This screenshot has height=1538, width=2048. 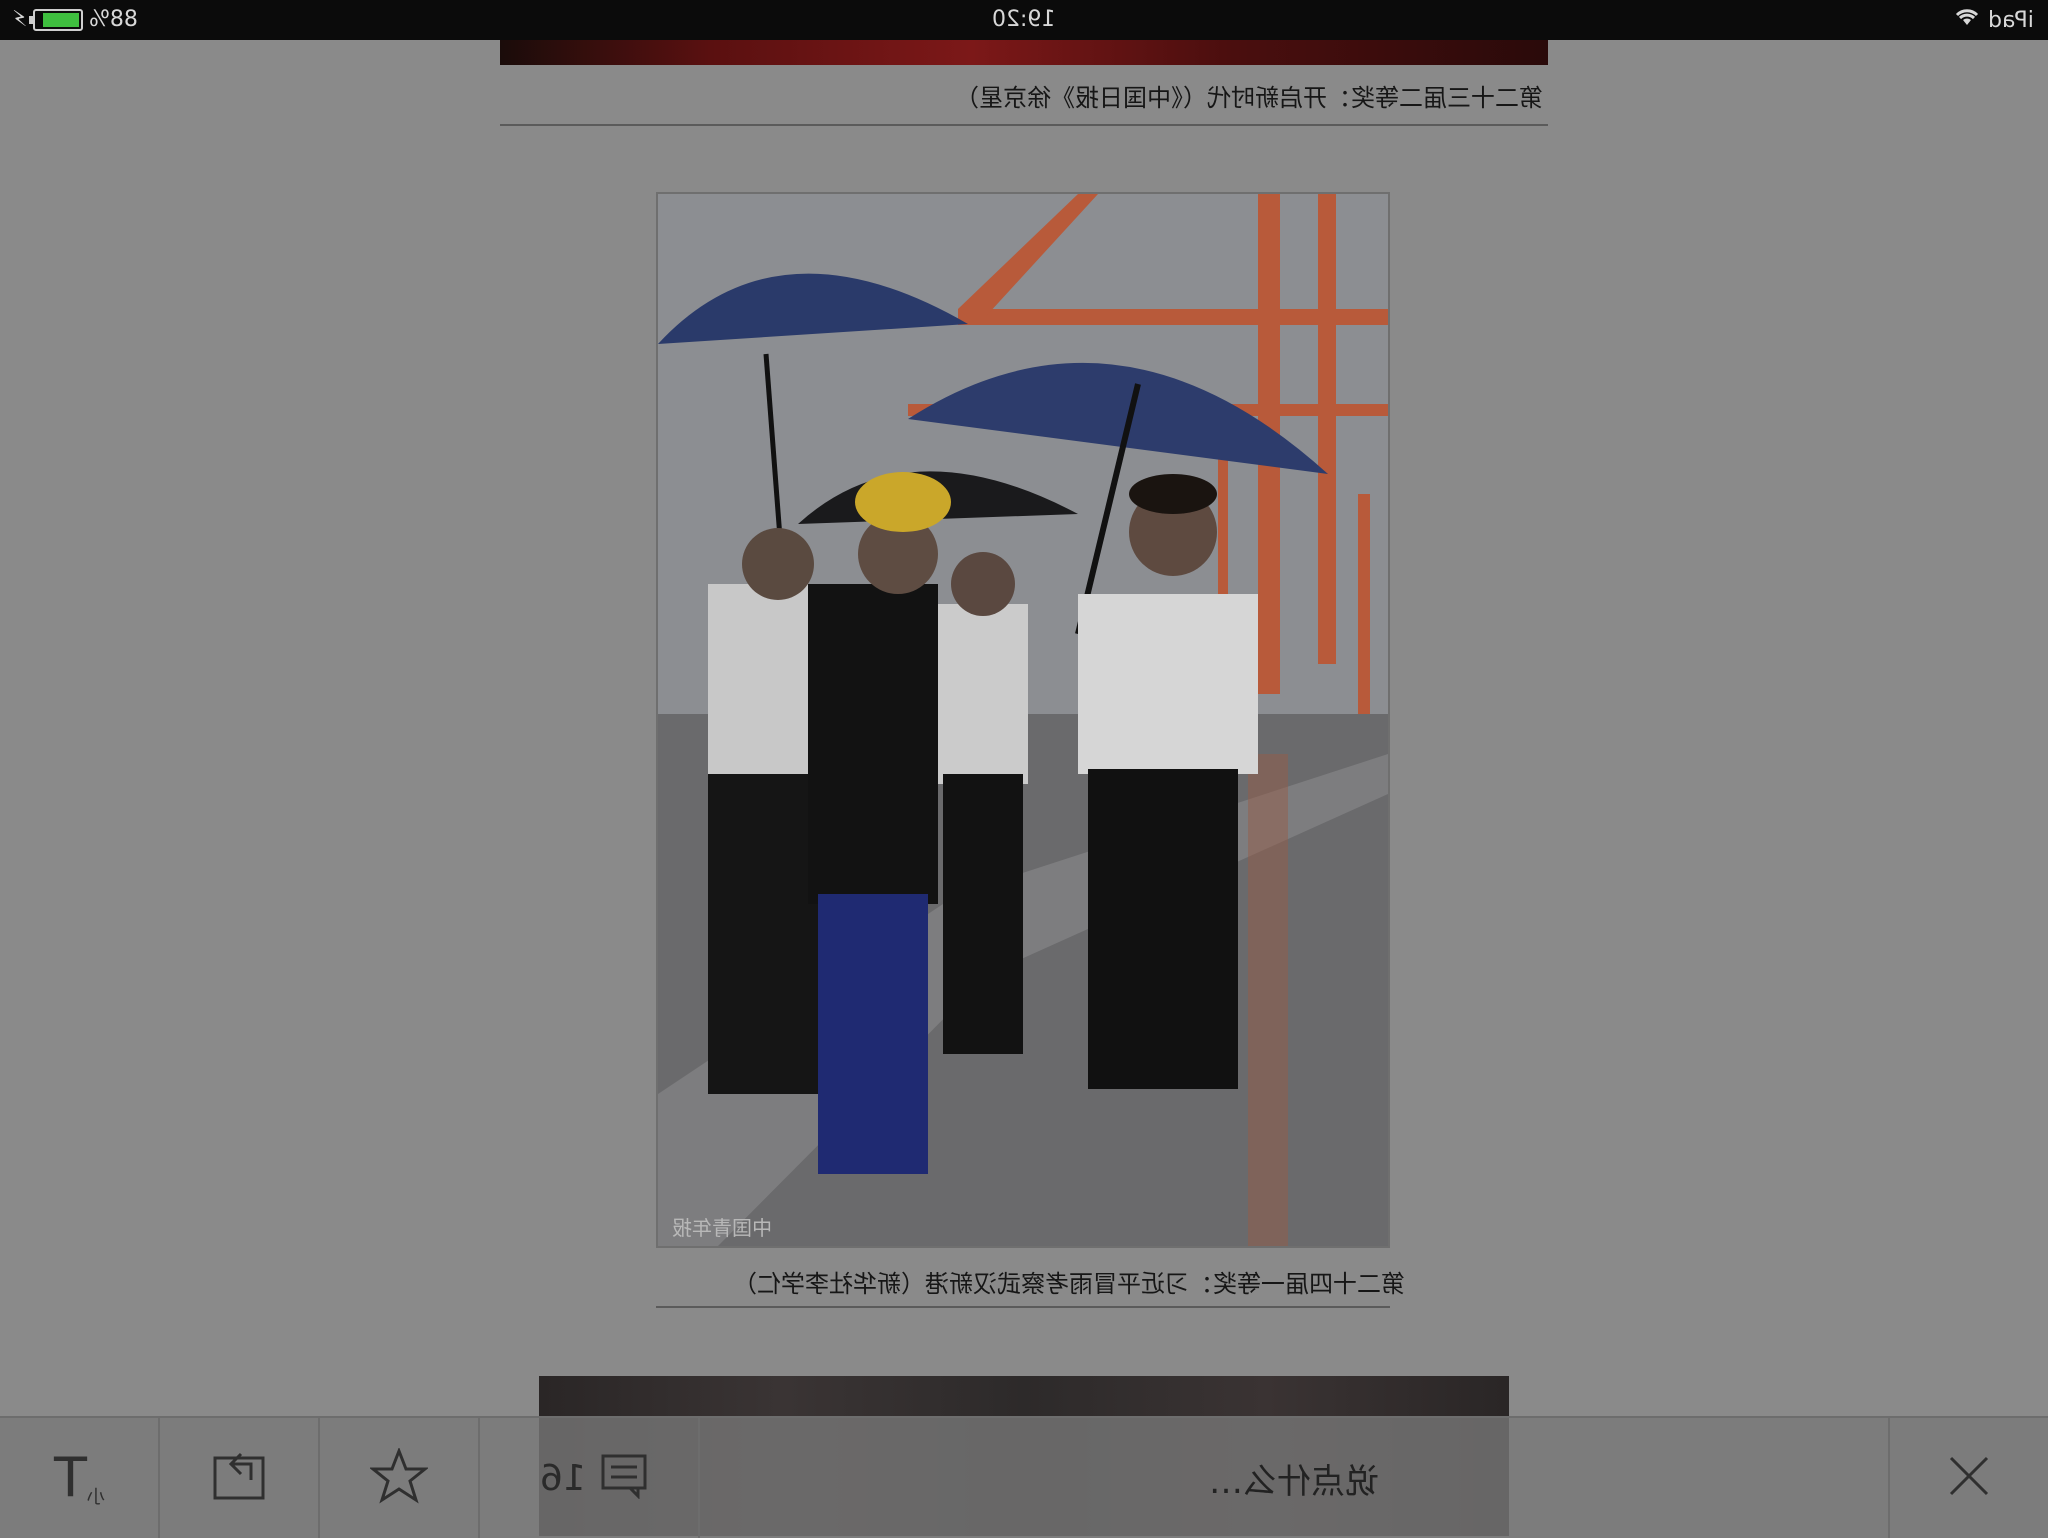 I want to click on status-bar: ⚡ 88% 19:20 iPad, so click(x=1024, y=20).